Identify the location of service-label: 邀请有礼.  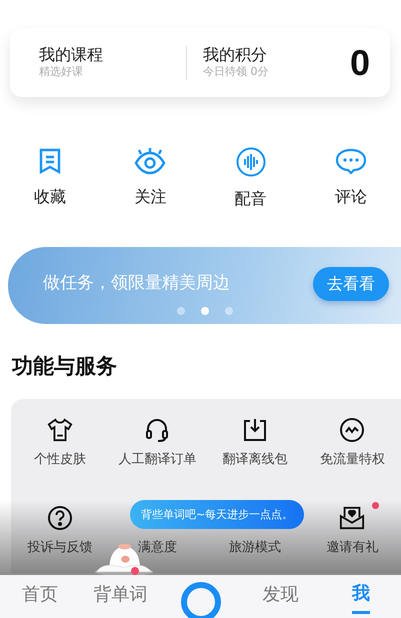
(352, 548).